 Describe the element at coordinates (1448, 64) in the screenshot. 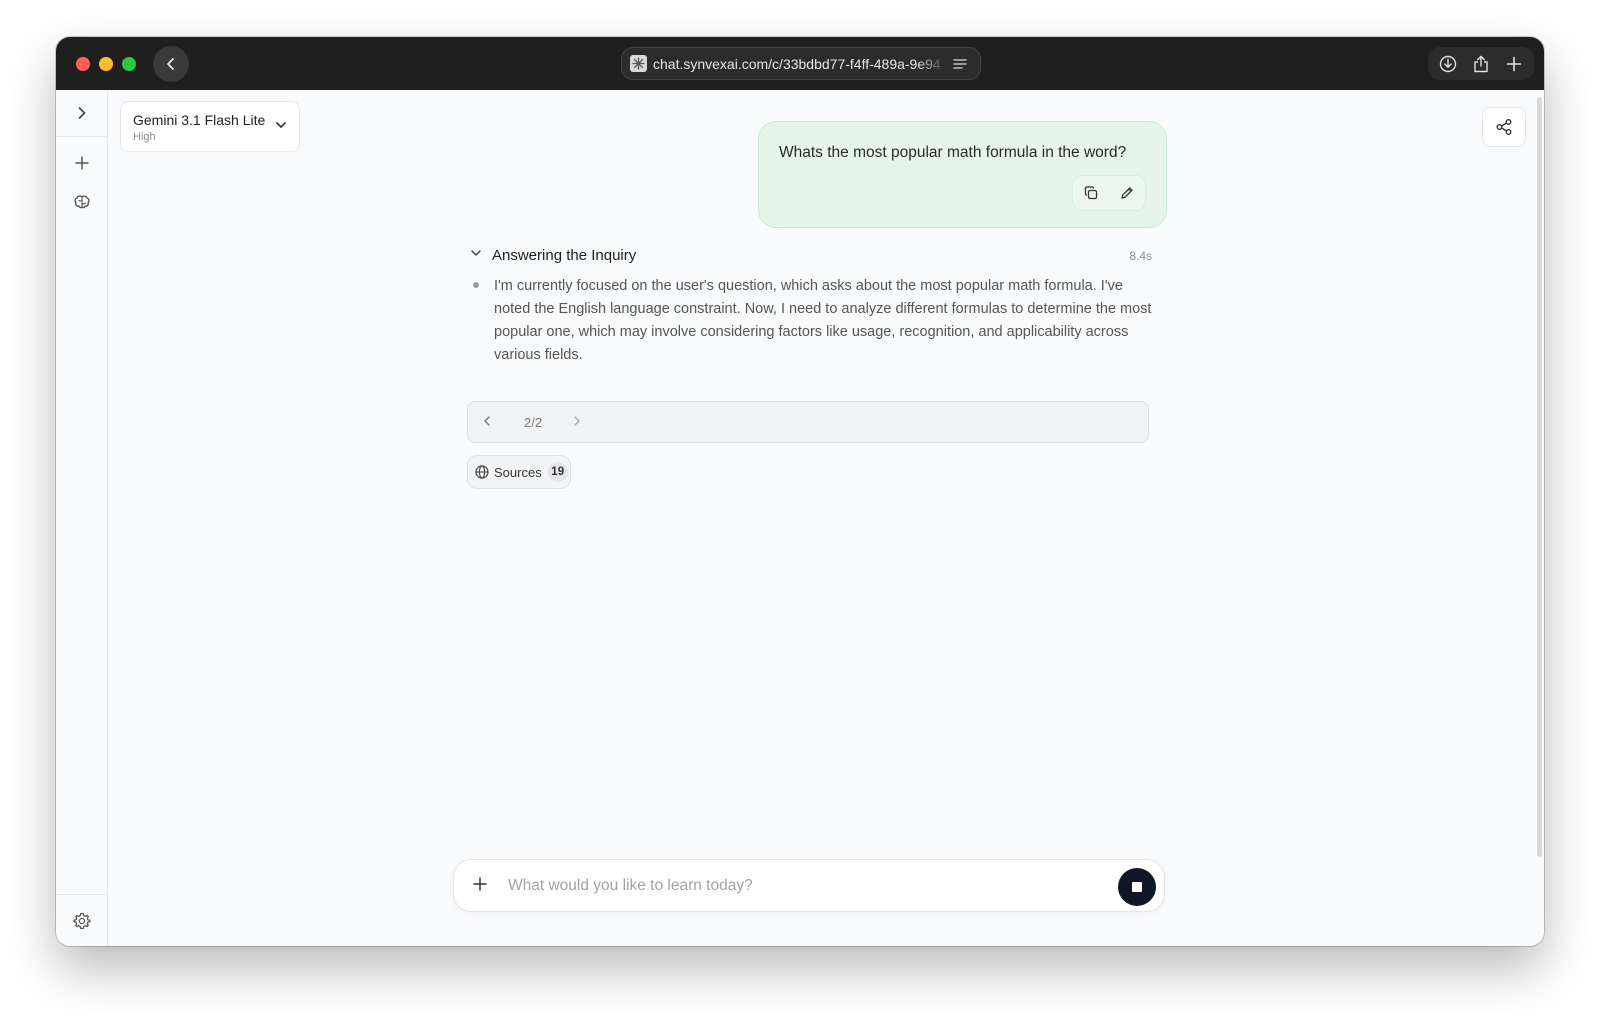

I see `download-icon` at that location.